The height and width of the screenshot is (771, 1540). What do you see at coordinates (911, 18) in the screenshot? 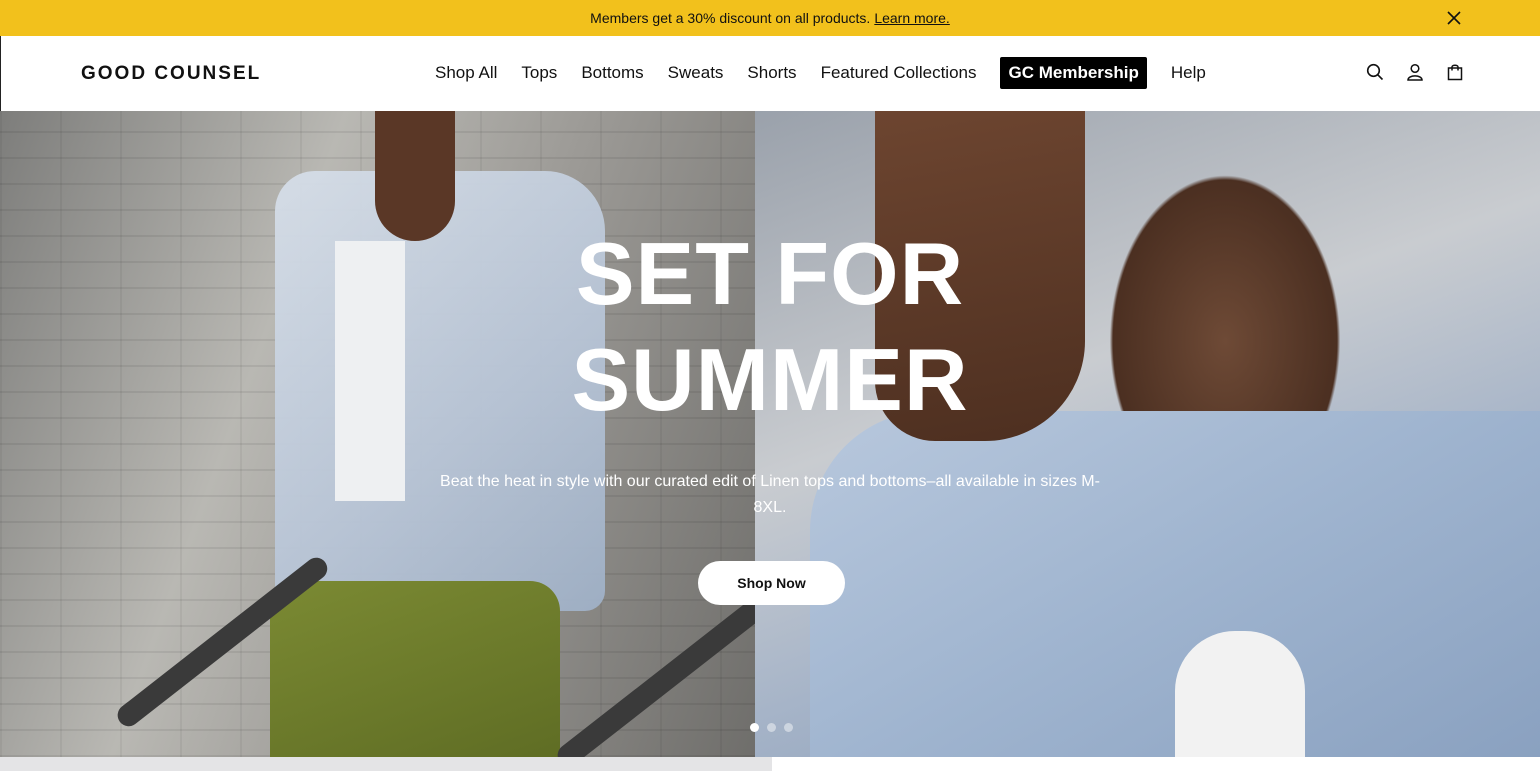
I see `learn-more-link: Learn more.` at bounding box center [911, 18].